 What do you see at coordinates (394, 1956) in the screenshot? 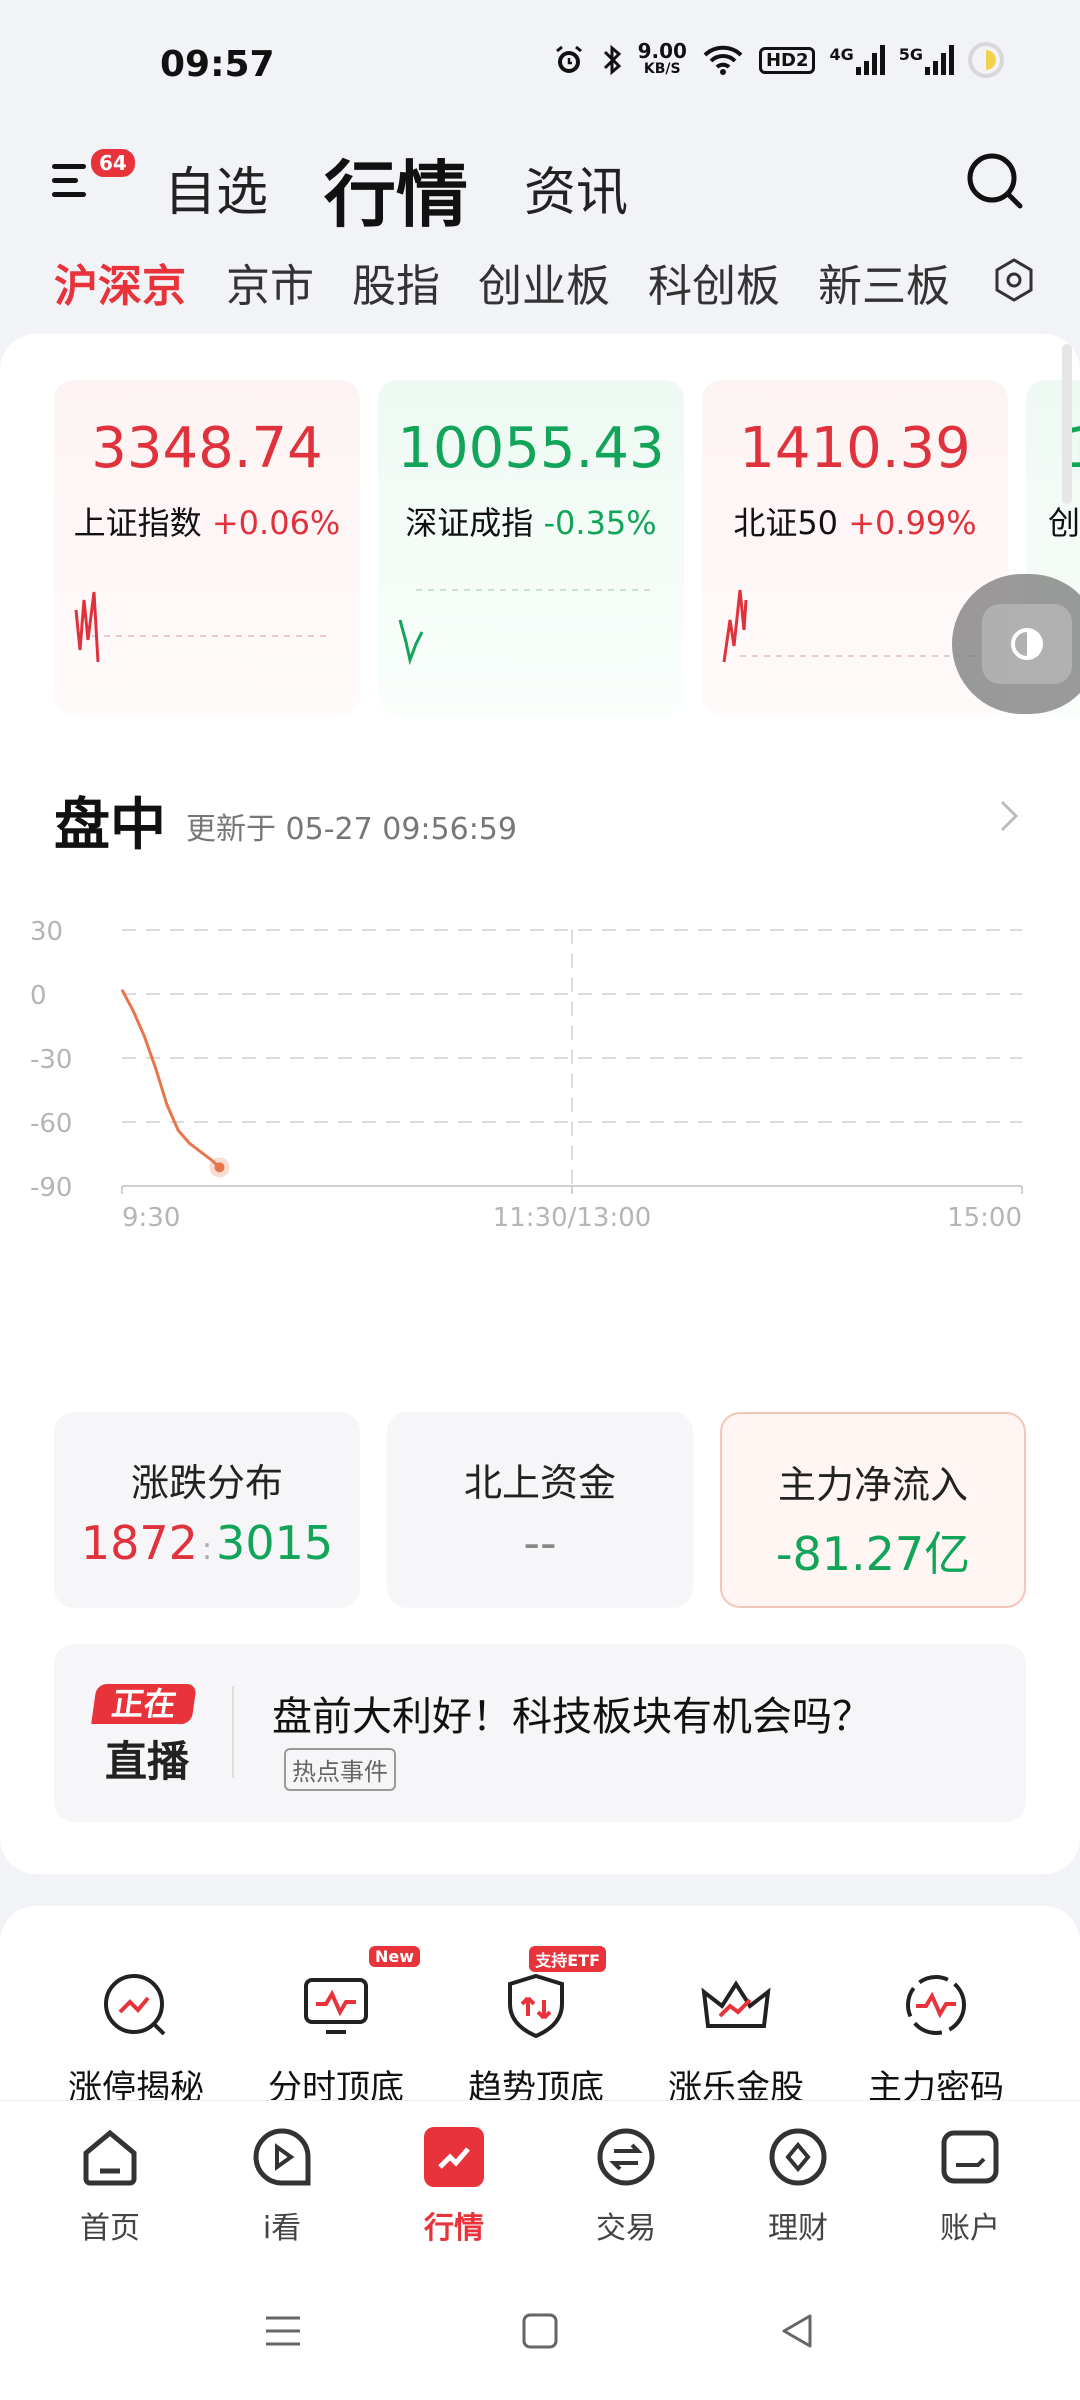
I see `feature-badge: New` at bounding box center [394, 1956].